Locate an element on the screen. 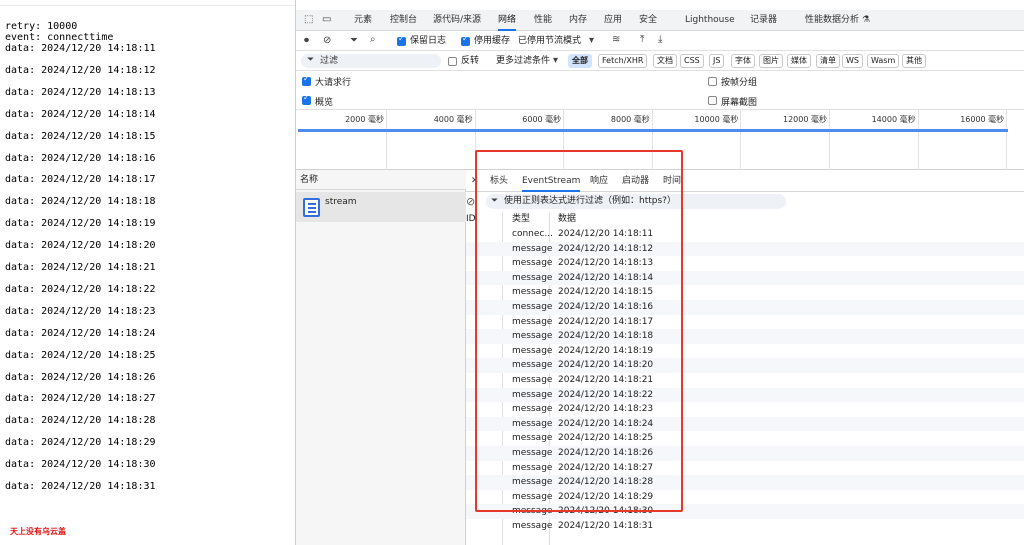  event-row: message 2024/12/20 14:18:17 is located at coordinates (745, 322).